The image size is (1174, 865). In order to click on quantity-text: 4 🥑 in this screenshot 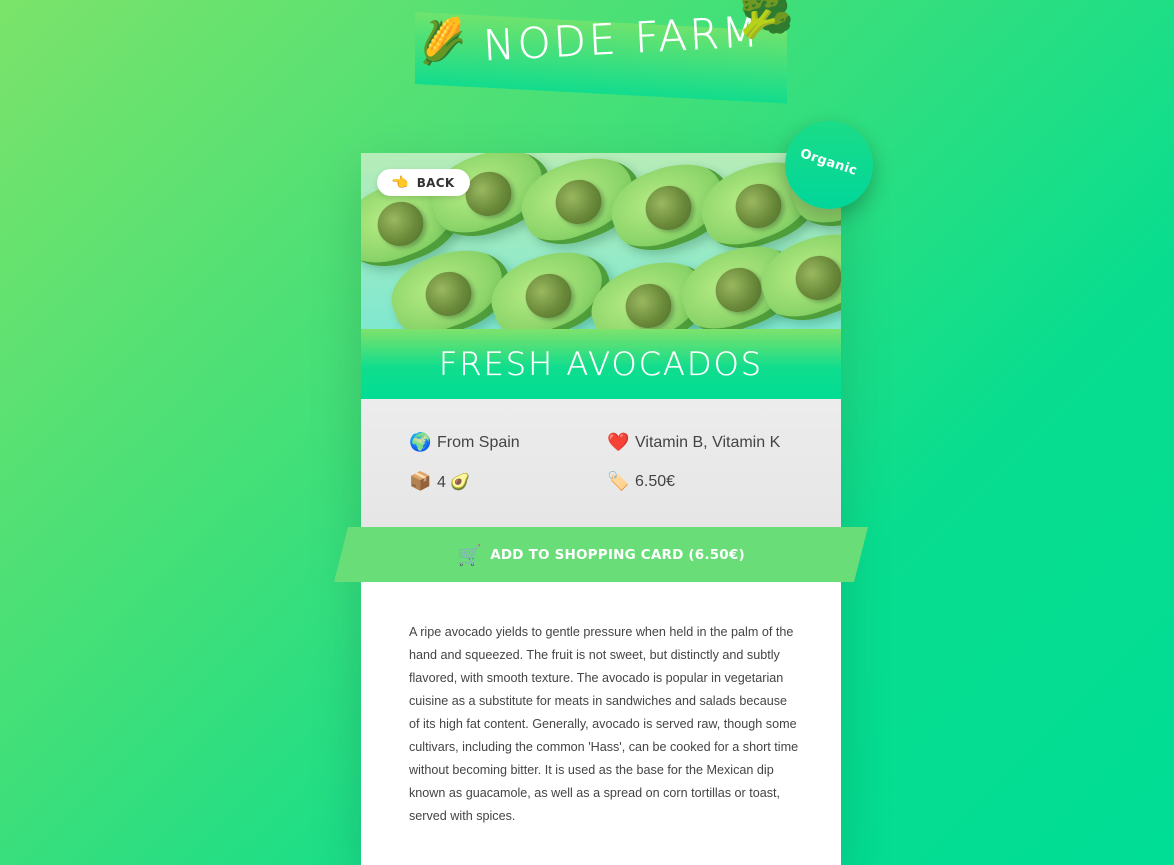, I will do `click(454, 482)`.